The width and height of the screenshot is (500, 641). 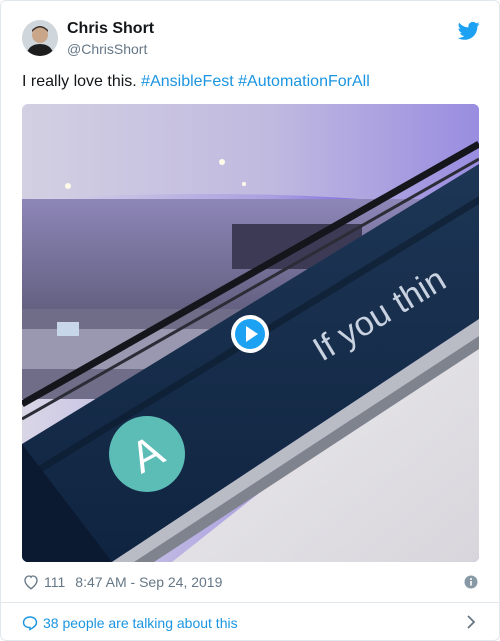 I want to click on conversation-label: 38 people are talking about this, so click(x=140, y=623).